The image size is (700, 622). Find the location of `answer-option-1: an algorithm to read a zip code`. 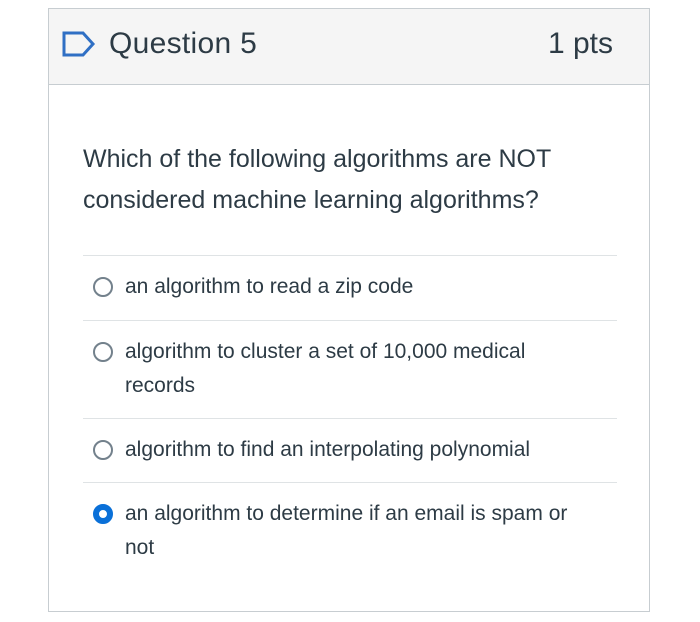

answer-option-1: an algorithm to read a zip code is located at coordinates (350, 287).